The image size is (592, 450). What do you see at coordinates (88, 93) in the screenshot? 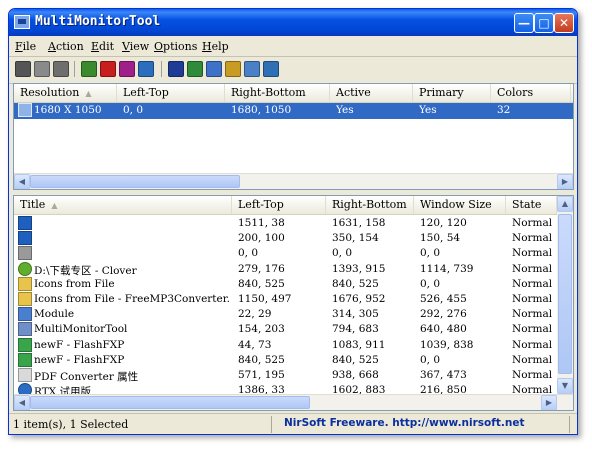
I see `sort-arrow-icon: ▲` at bounding box center [88, 93].